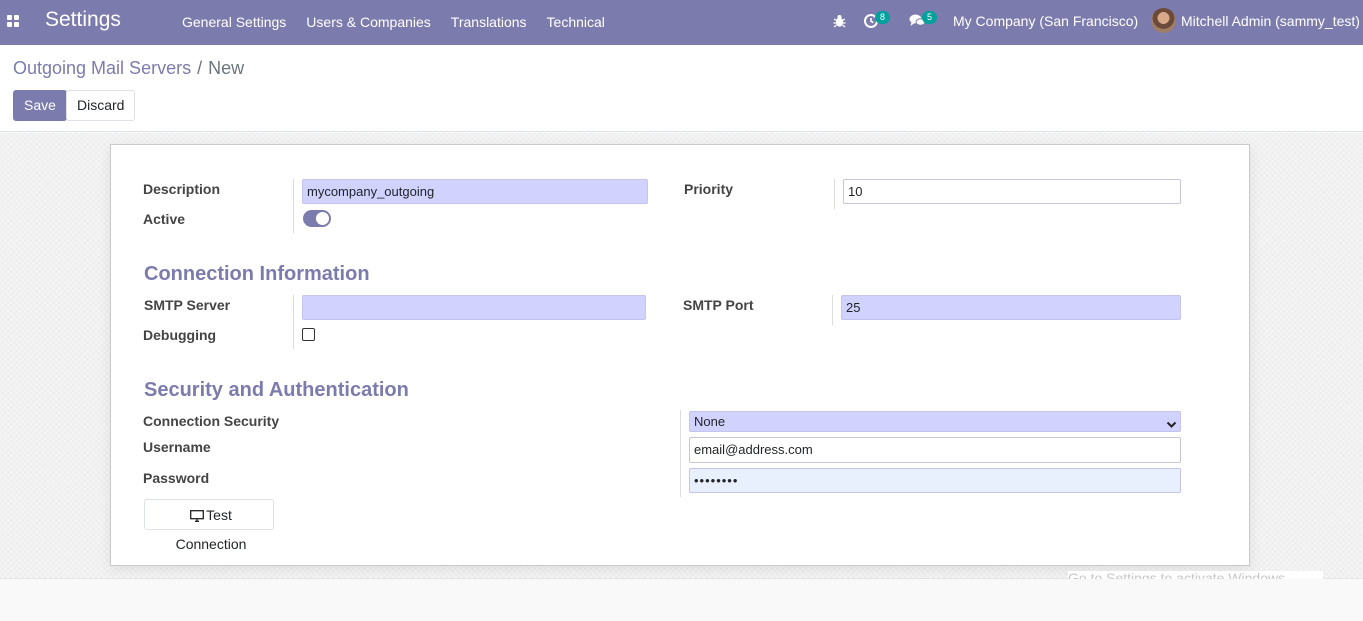  What do you see at coordinates (1012, 191) in the screenshot?
I see `priority-input: 10` at bounding box center [1012, 191].